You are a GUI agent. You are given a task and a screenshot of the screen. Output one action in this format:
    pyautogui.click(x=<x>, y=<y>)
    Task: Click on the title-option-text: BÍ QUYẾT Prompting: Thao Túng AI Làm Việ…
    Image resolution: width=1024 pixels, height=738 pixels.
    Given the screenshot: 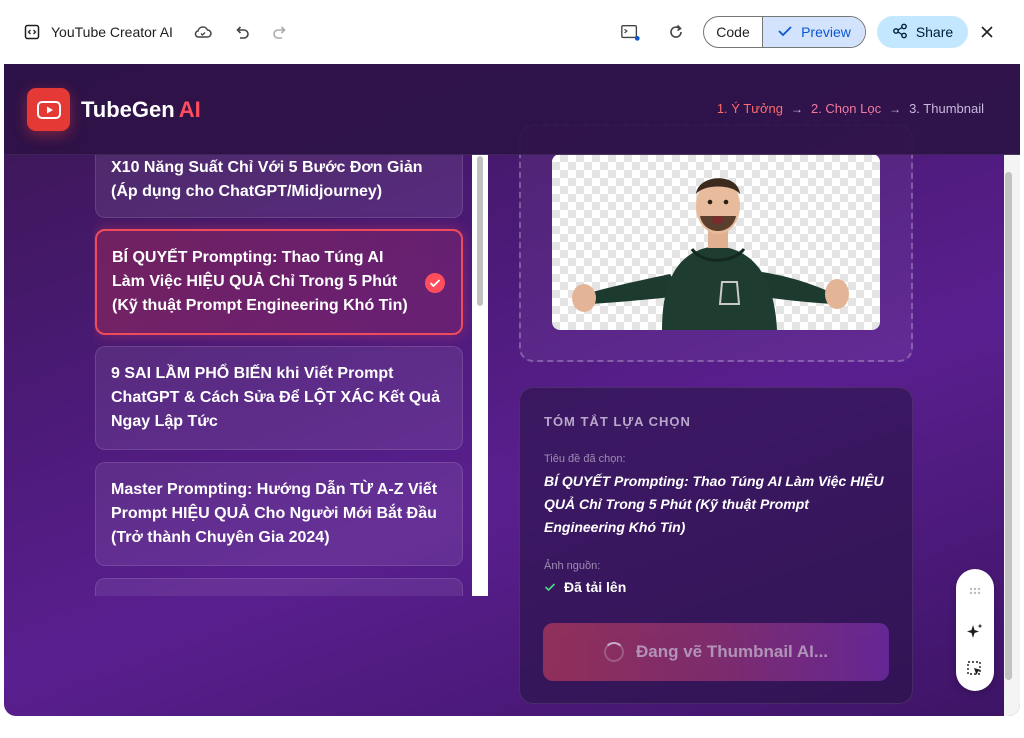 What is the action you would take?
    pyautogui.click(x=260, y=281)
    